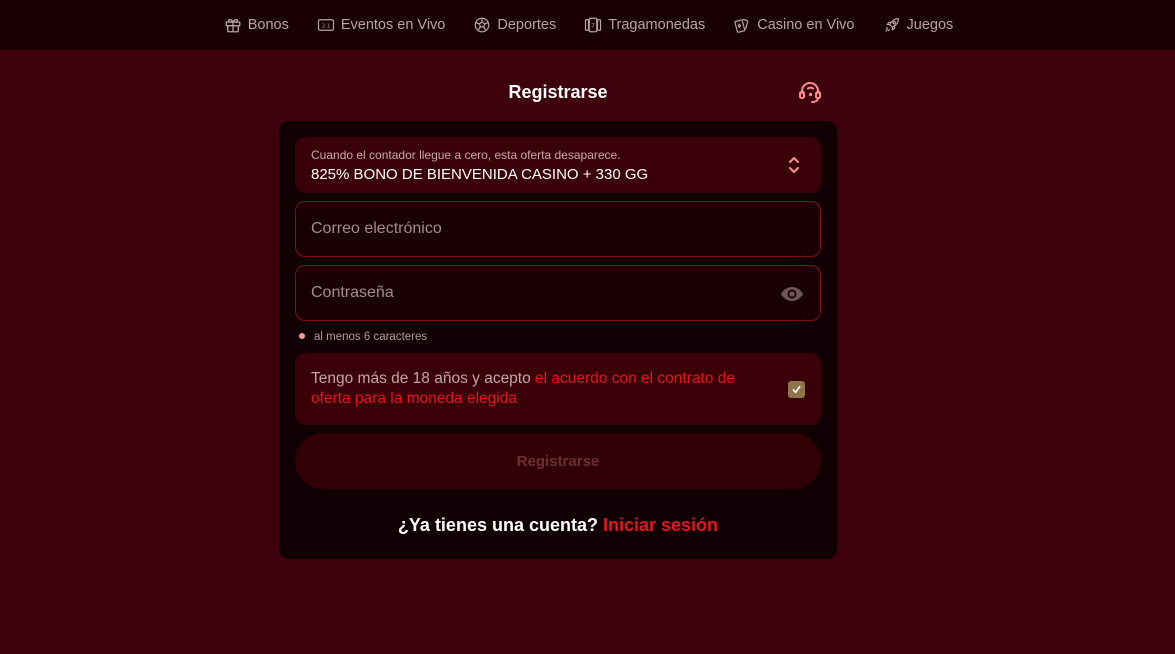  I want to click on support-button, so click(810, 92).